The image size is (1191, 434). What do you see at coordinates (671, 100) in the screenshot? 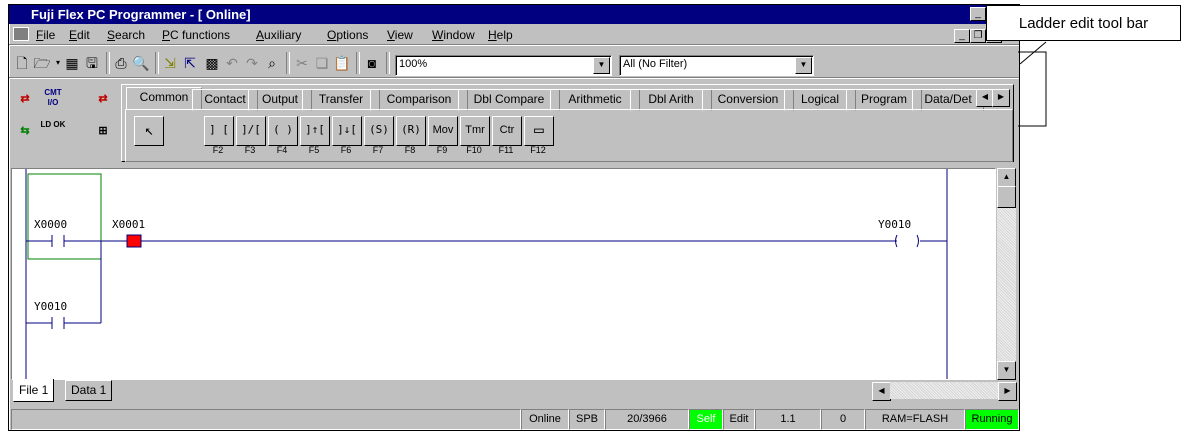
I see `tab-dbl-arith: Dbl Arith` at bounding box center [671, 100].